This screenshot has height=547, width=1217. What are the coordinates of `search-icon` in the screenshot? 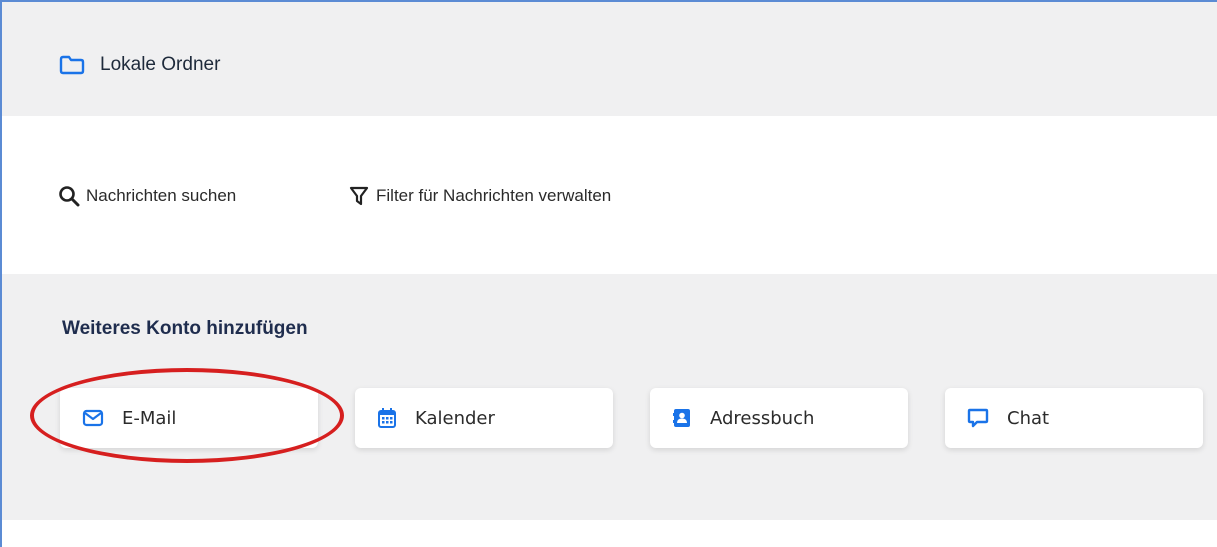 It's located at (69, 196).